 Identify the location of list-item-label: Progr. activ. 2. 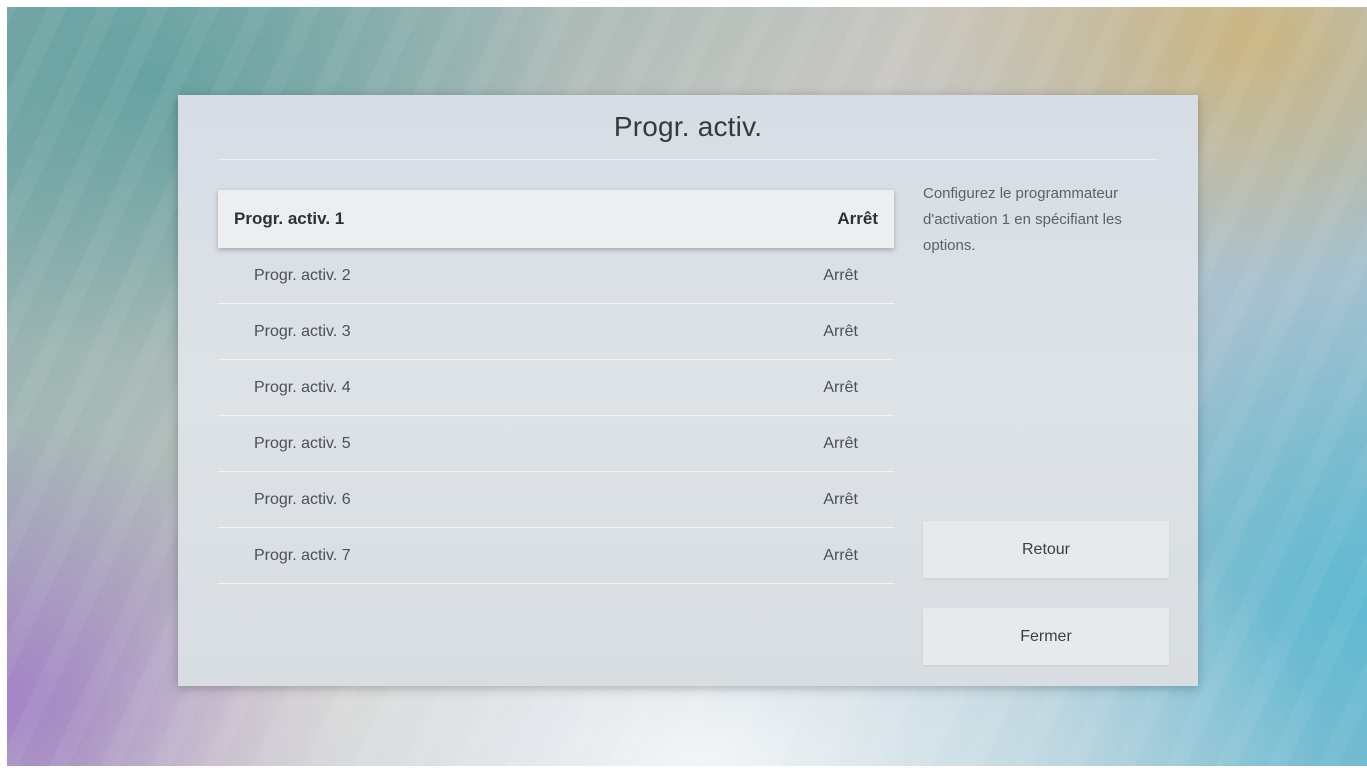
(302, 275).